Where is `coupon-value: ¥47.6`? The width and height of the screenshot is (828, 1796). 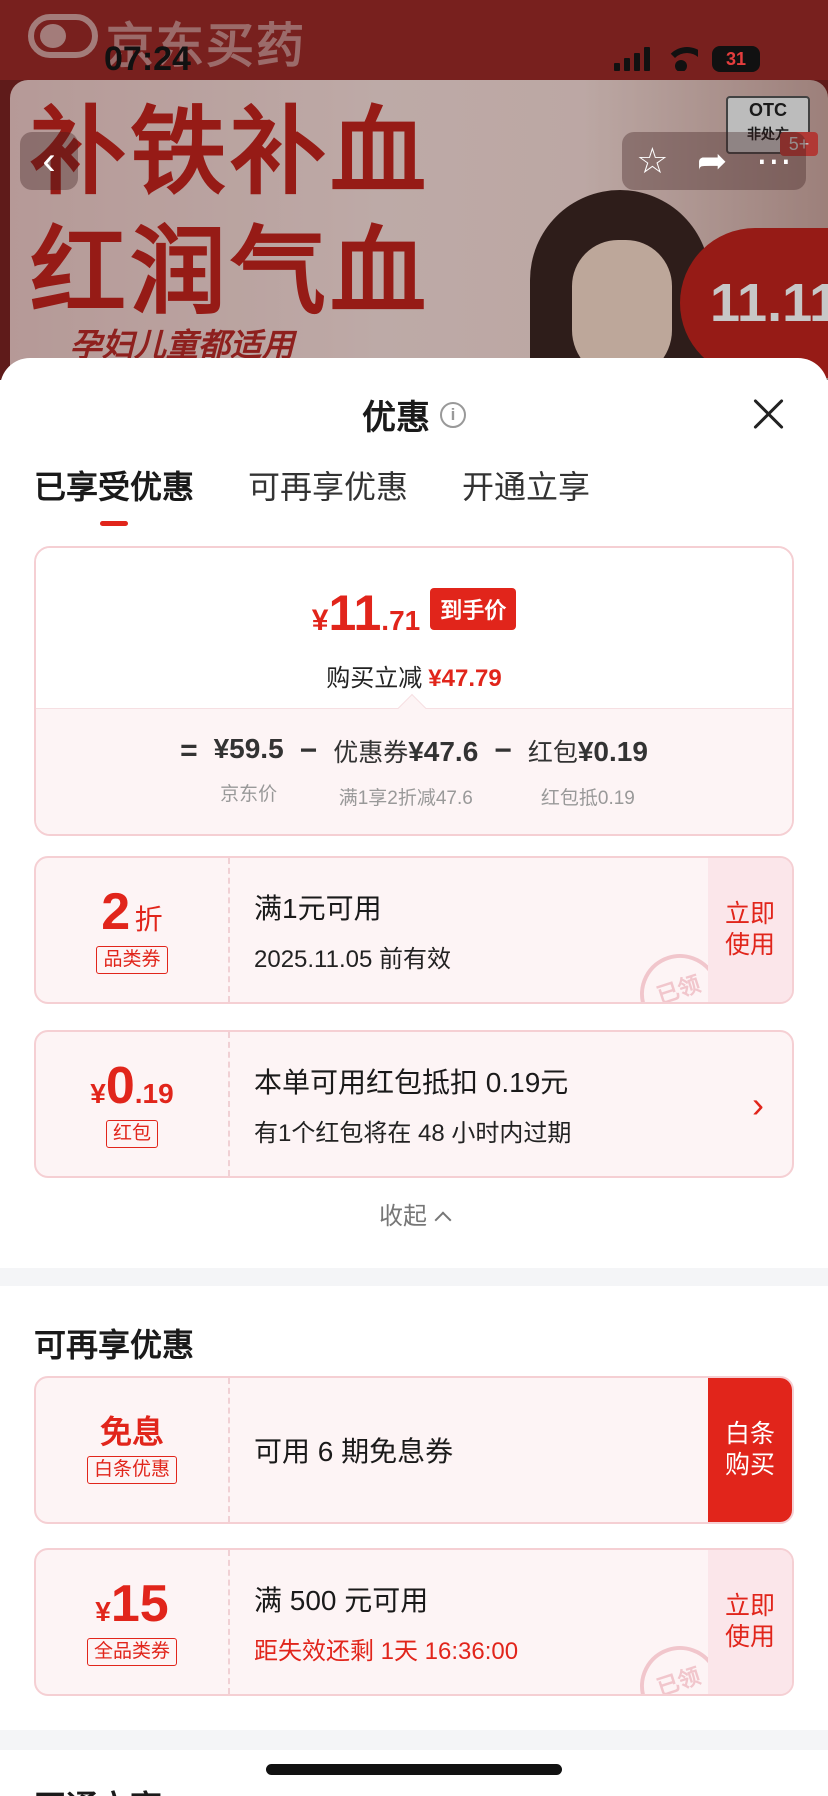 coupon-value: ¥47.6 is located at coordinates (443, 751).